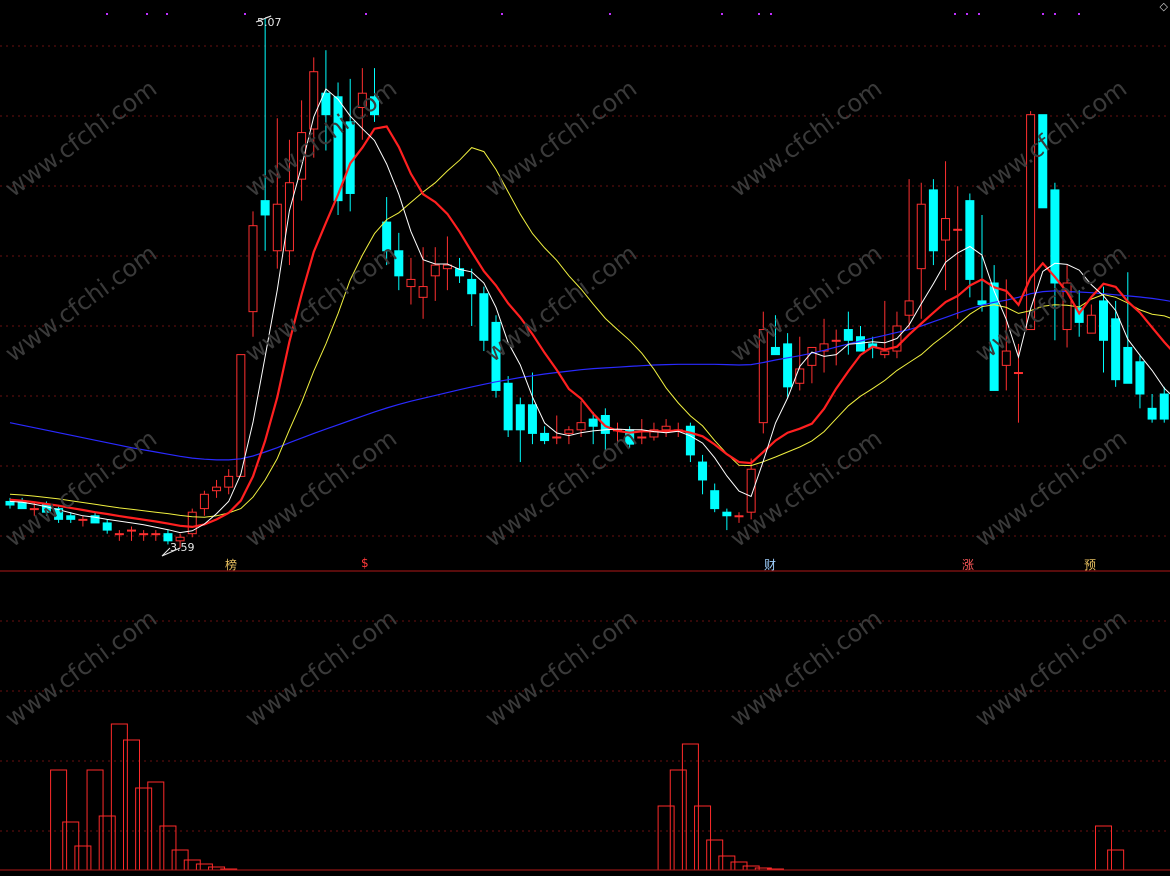 Image resolution: width=1170 pixels, height=876 pixels. What do you see at coordinates (1090, 564) in the screenshot?
I see `event-flag-yu: 预` at bounding box center [1090, 564].